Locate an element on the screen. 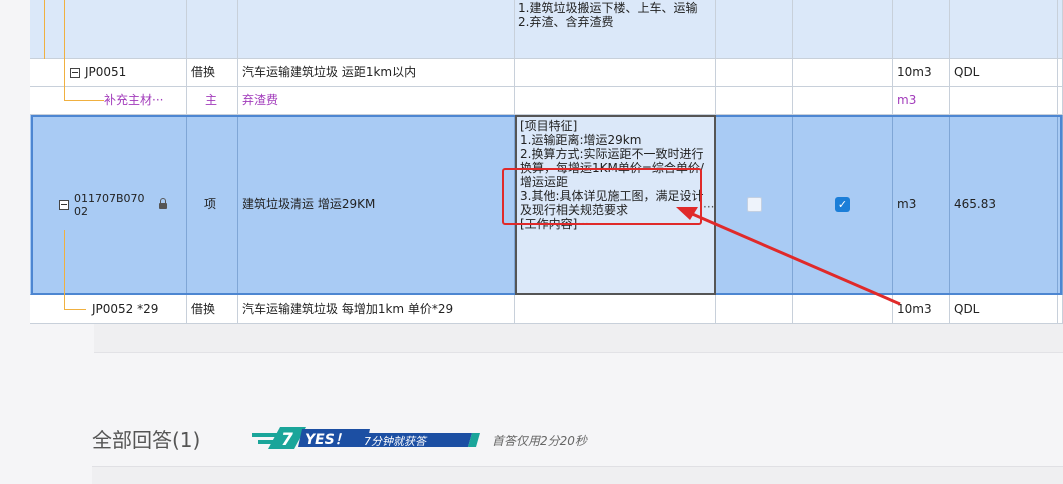  item-name: 弃渣费 is located at coordinates (376, 101).